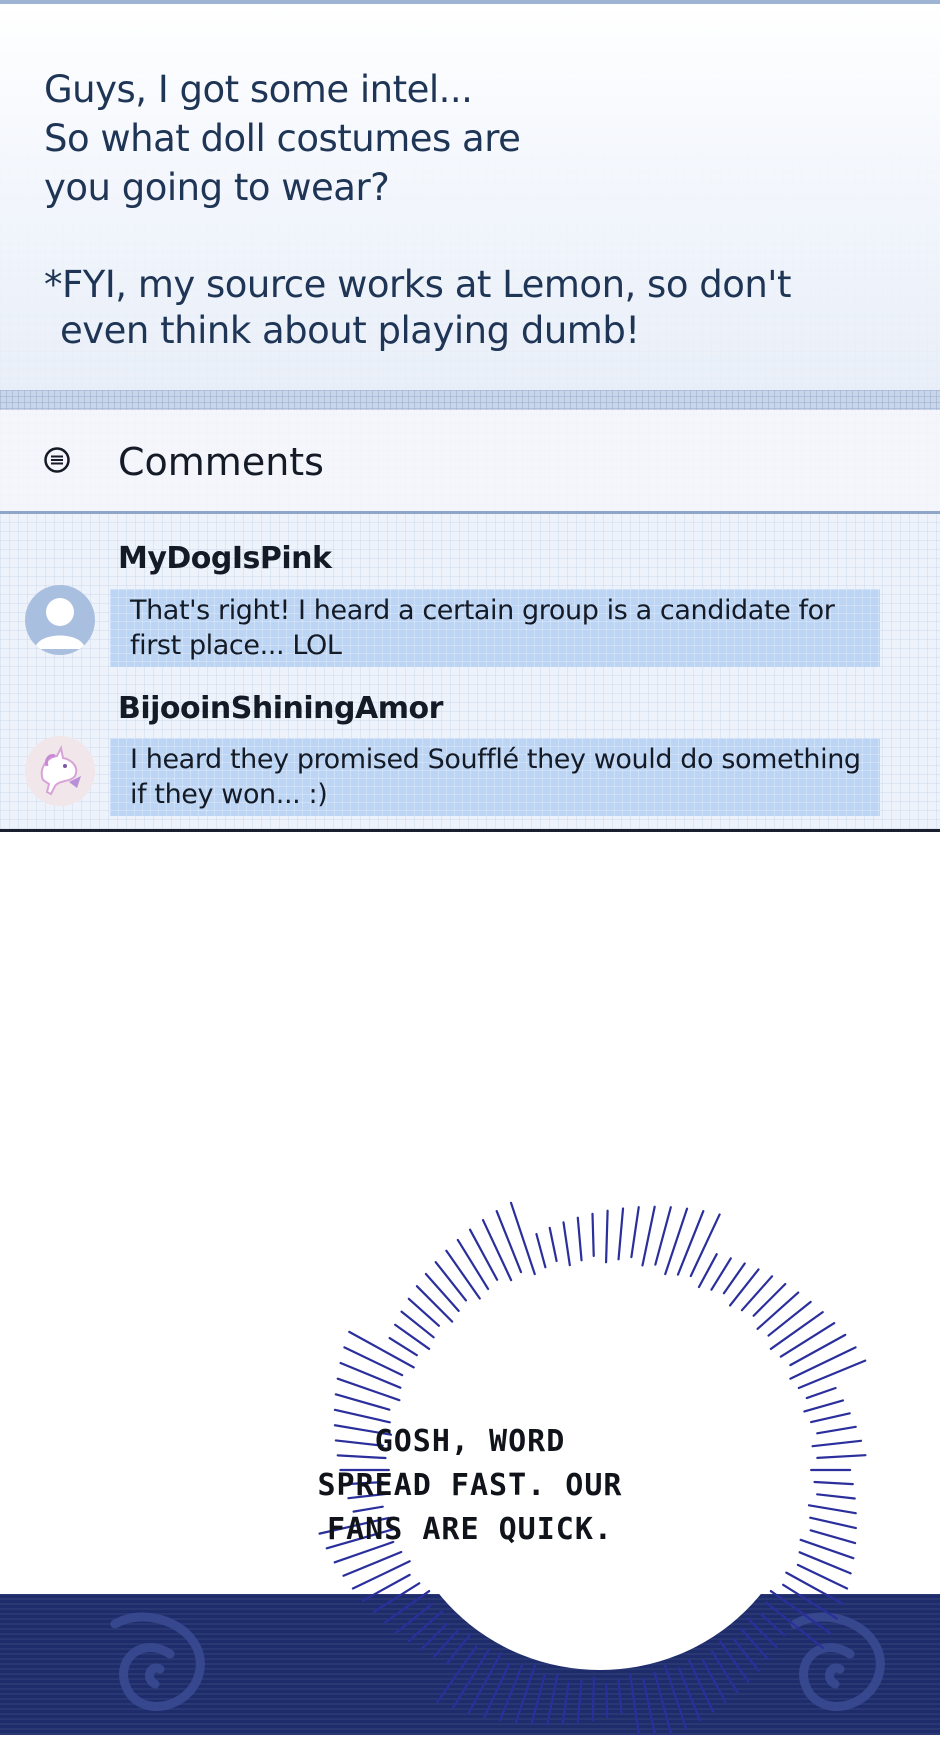 This screenshot has width=940, height=1740. I want to click on post-text-line: you going to wear?, so click(217, 187).